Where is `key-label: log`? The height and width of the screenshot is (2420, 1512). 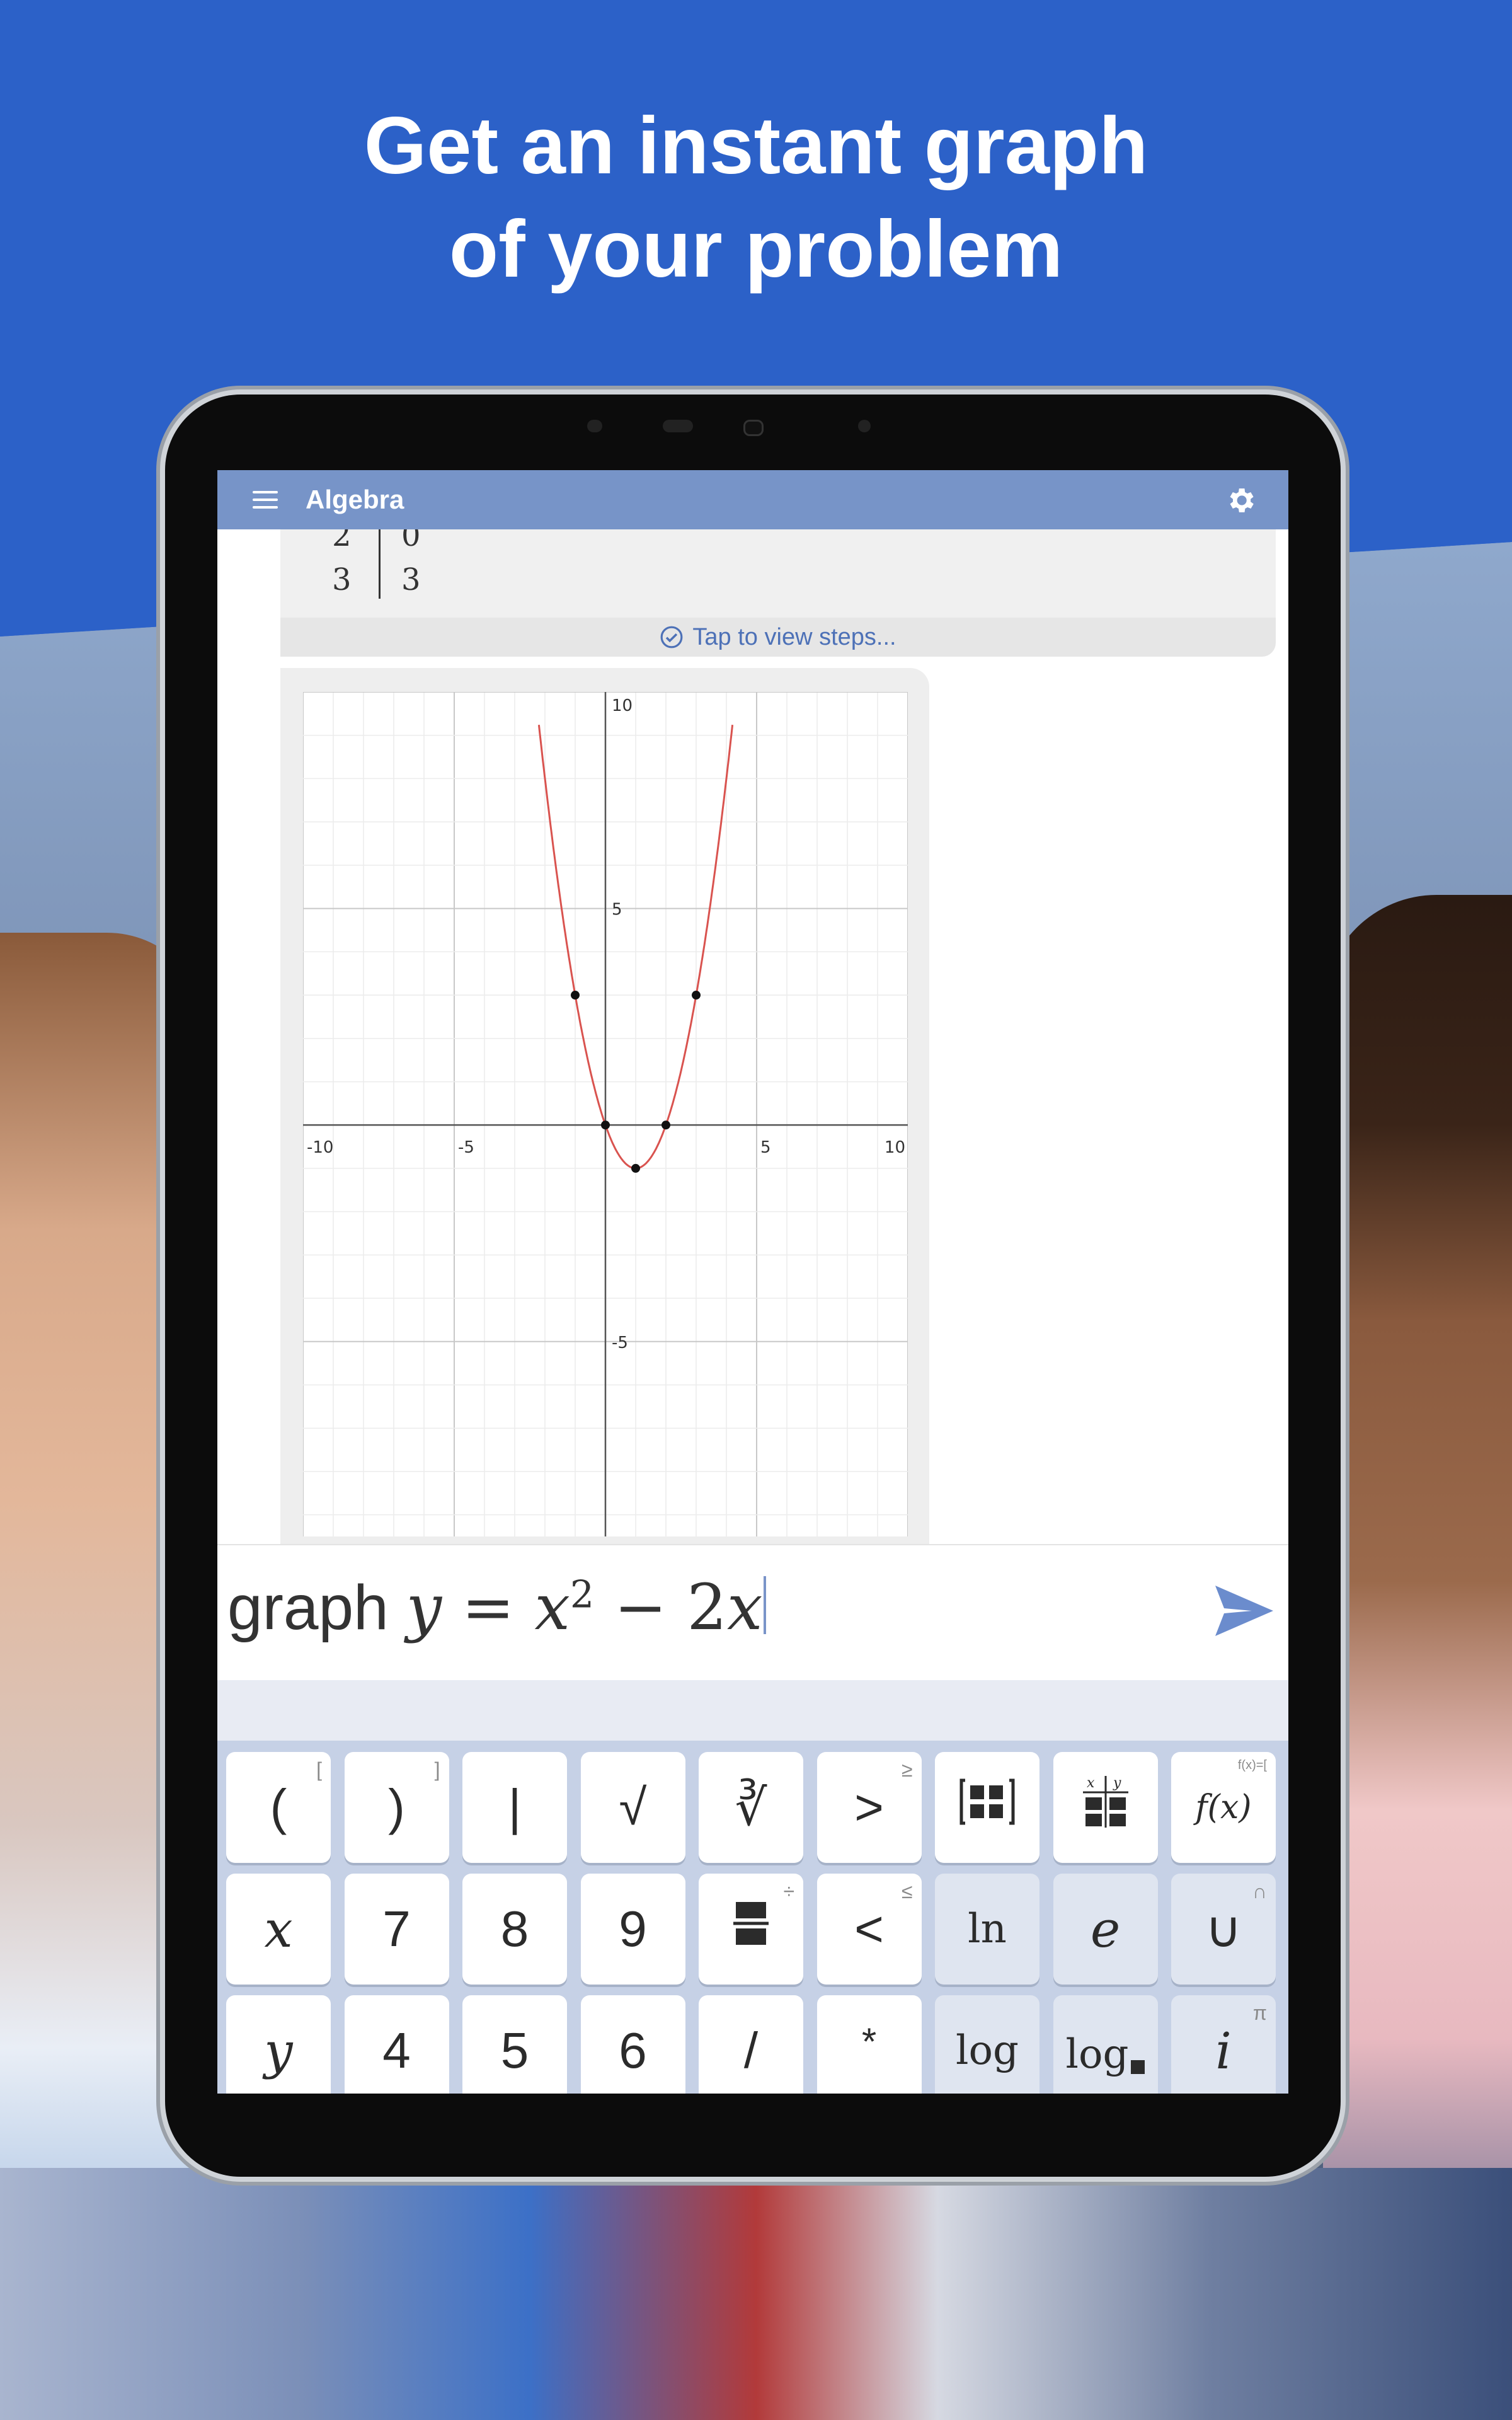
key-label: log is located at coordinates (987, 2050).